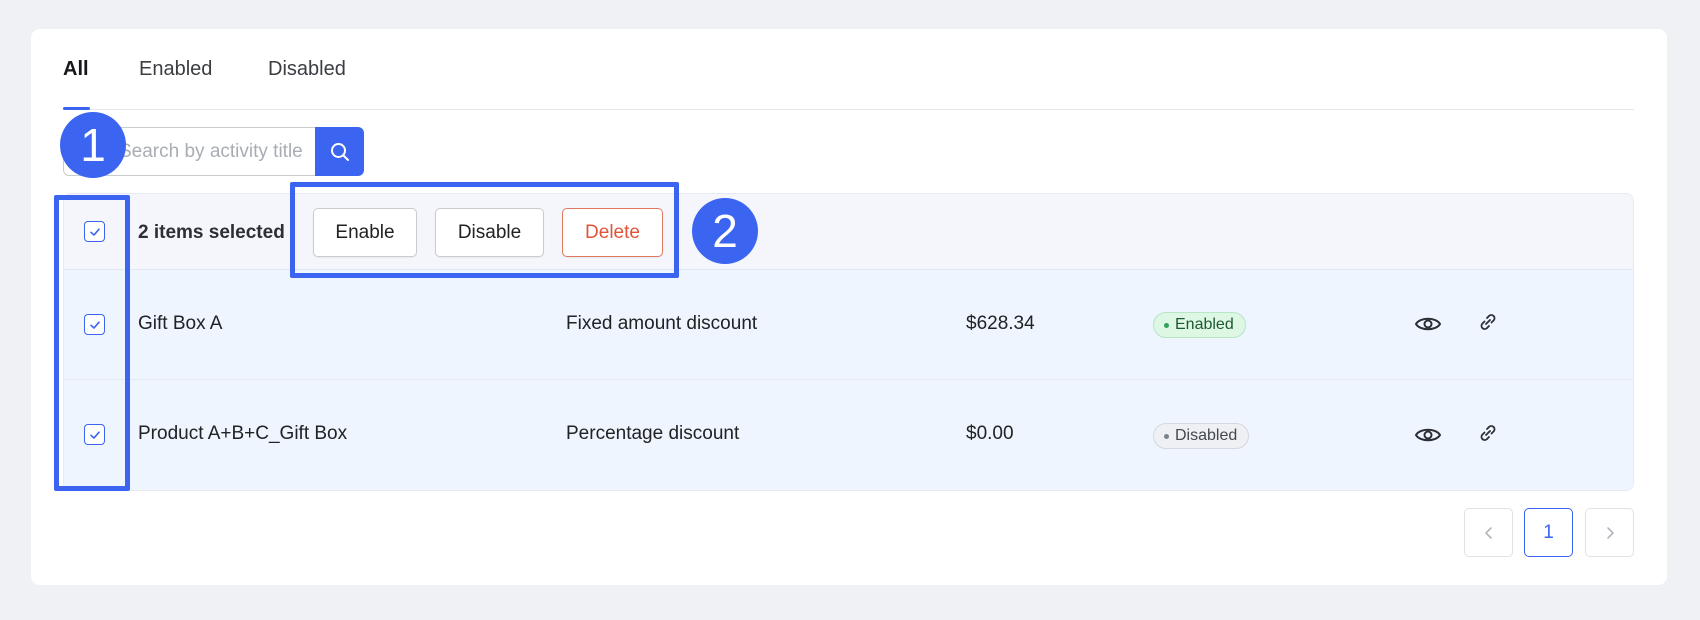  What do you see at coordinates (211, 232) in the screenshot?
I see `selected-count: 2 items selected` at bounding box center [211, 232].